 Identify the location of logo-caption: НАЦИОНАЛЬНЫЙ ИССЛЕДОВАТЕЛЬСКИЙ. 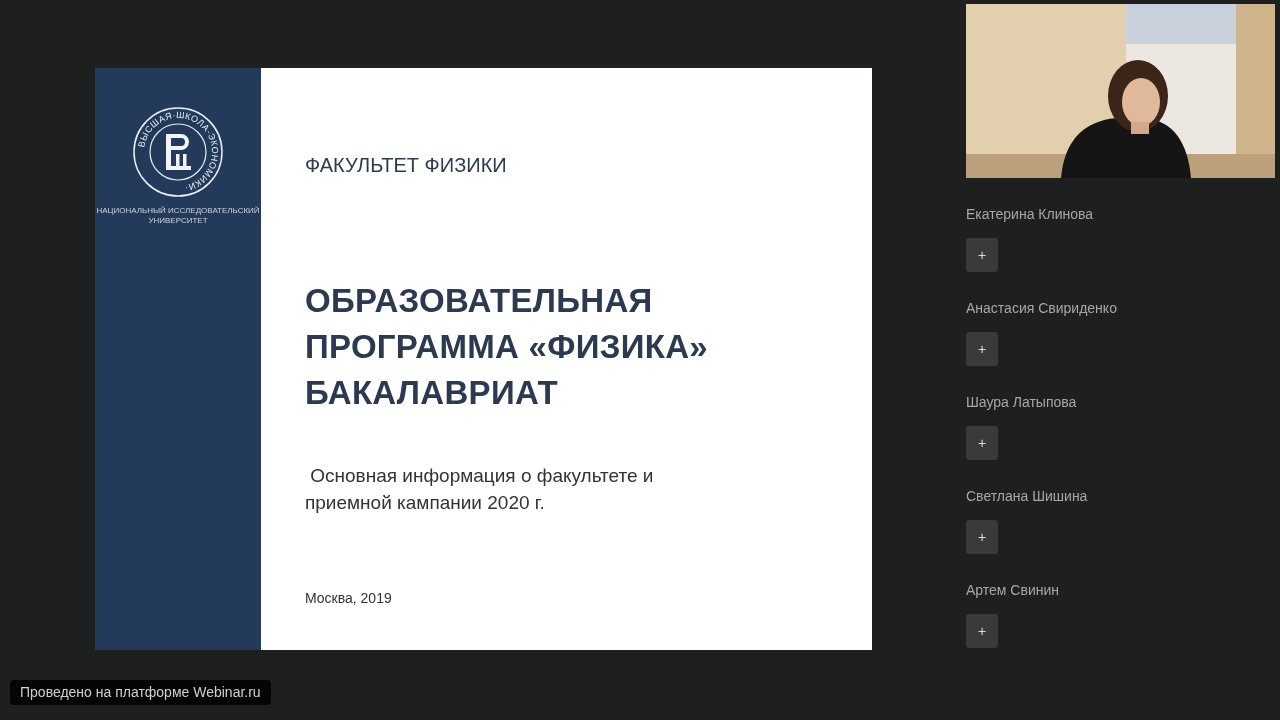
(178, 211).